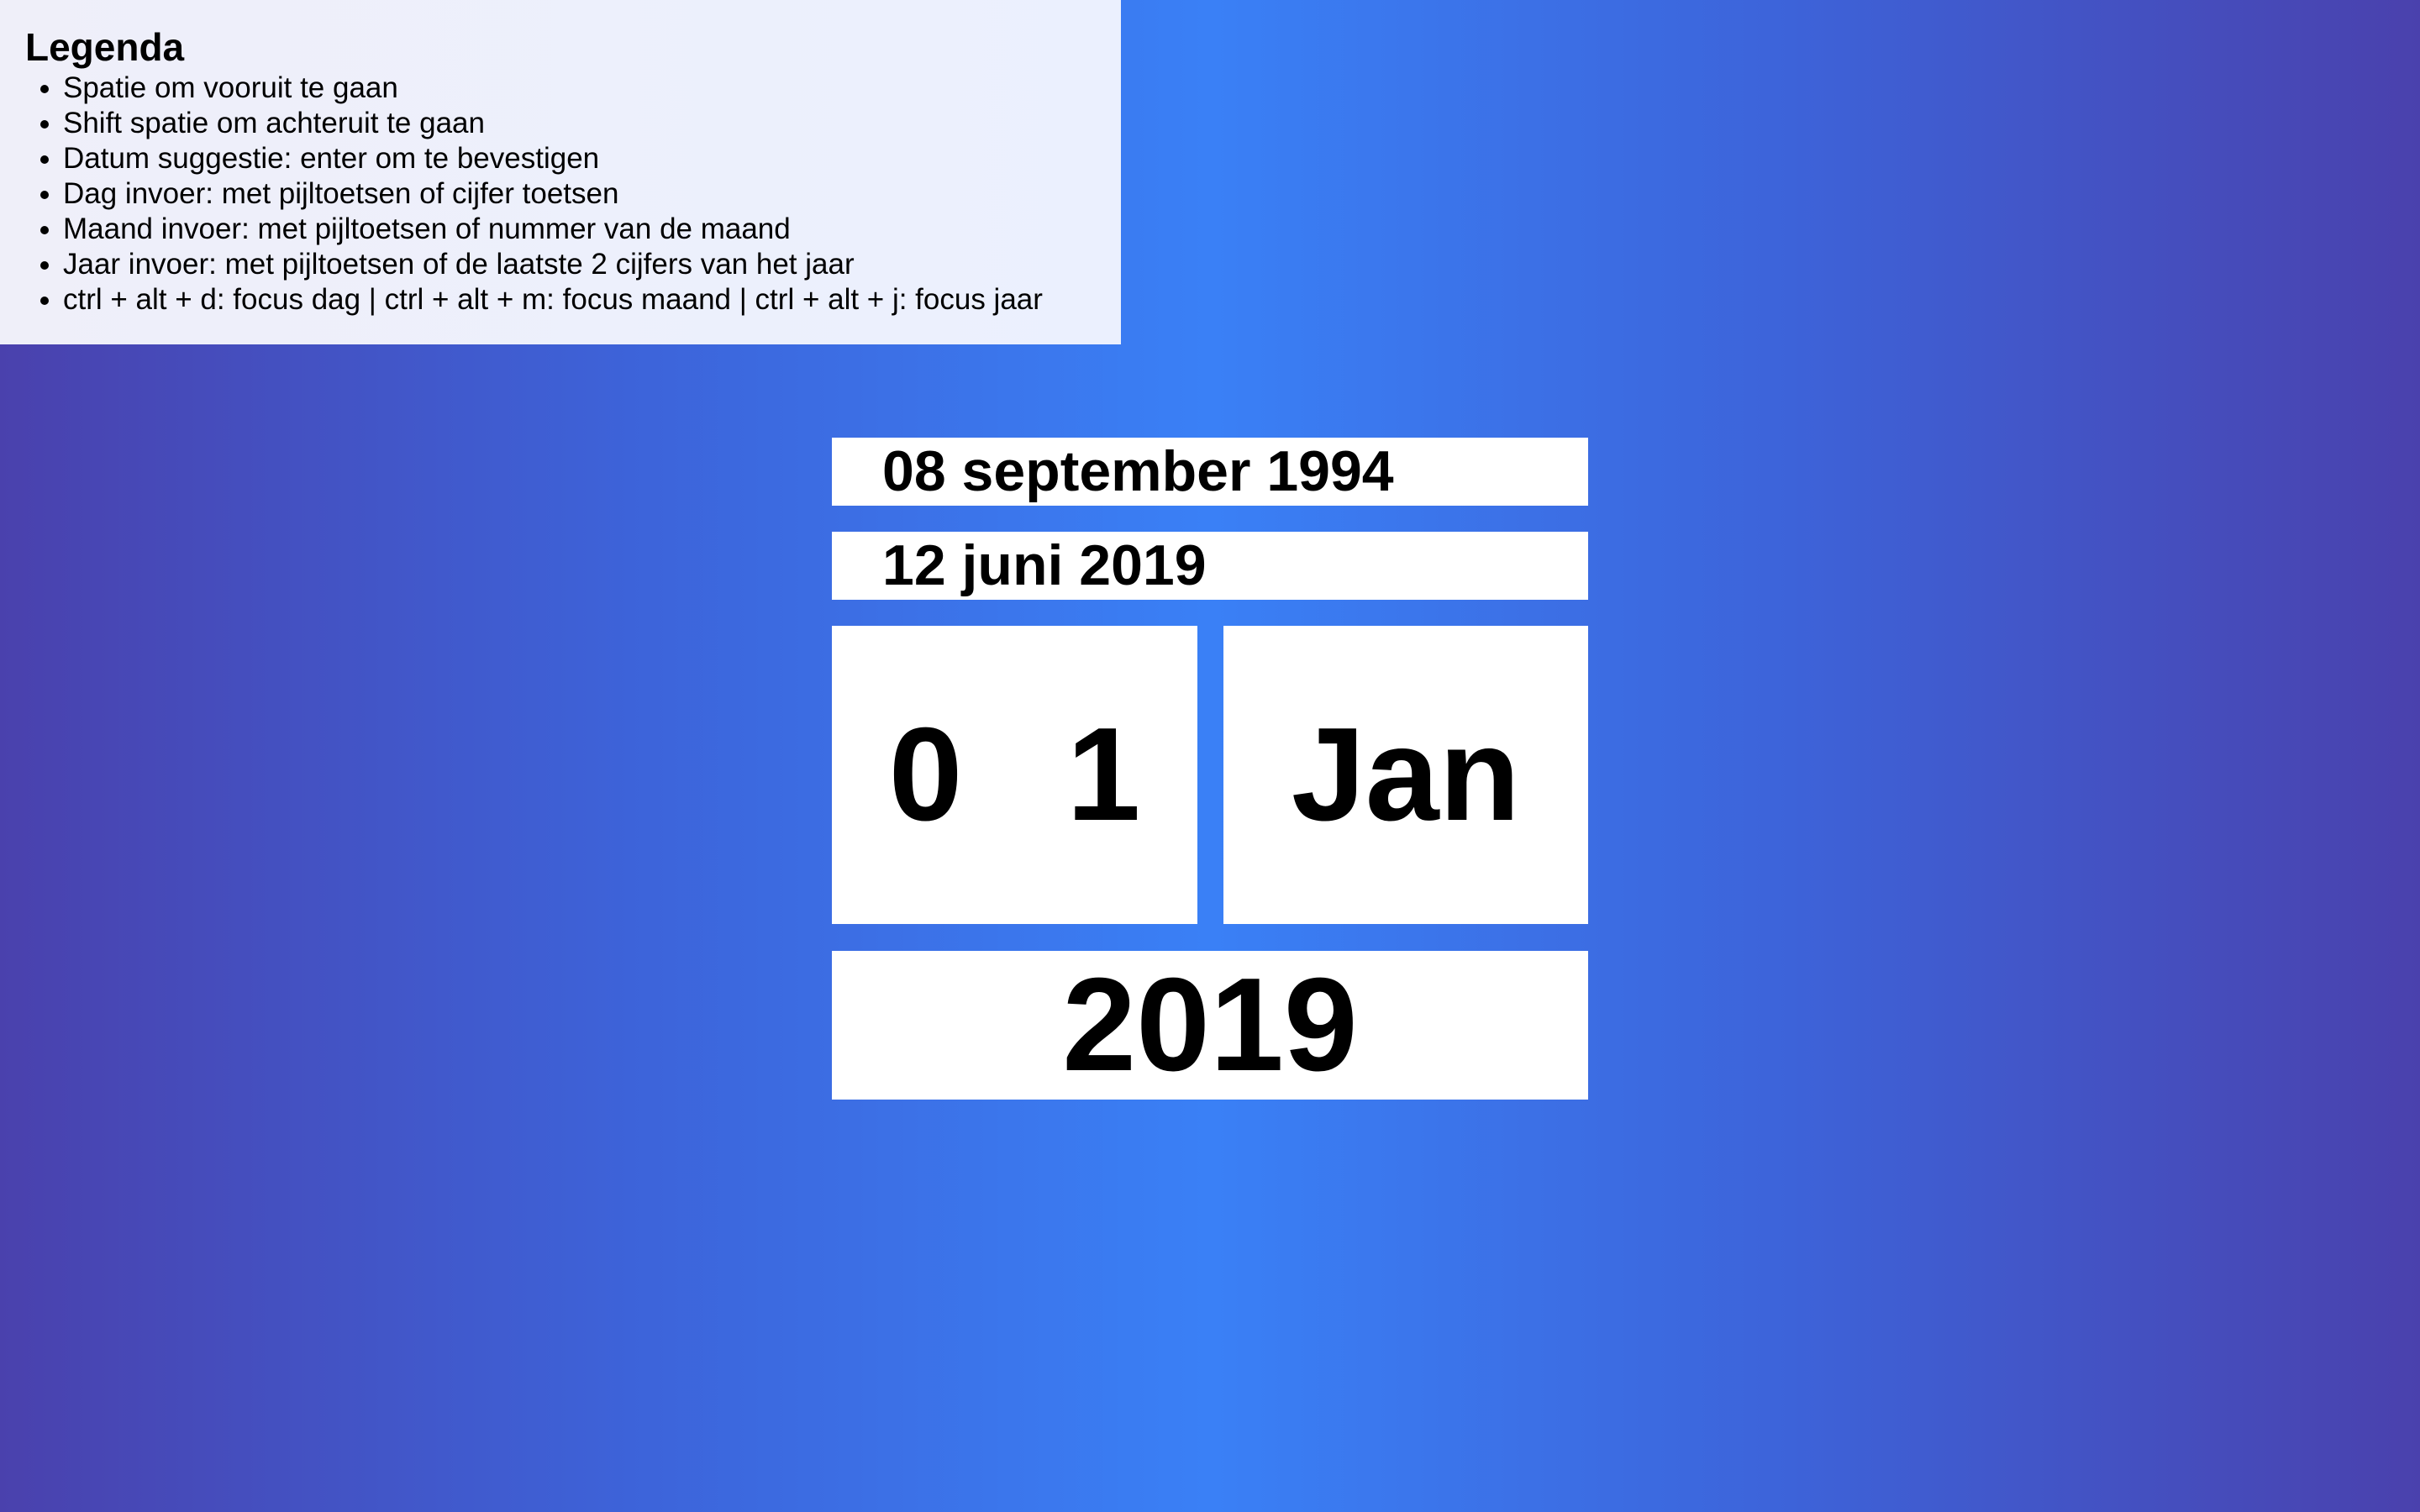 This screenshot has width=2420, height=1512. What do you see at coordinates (1406, 775) in the screenshot?
I see `month-input: Jan` at bounding box center [1406, 775].